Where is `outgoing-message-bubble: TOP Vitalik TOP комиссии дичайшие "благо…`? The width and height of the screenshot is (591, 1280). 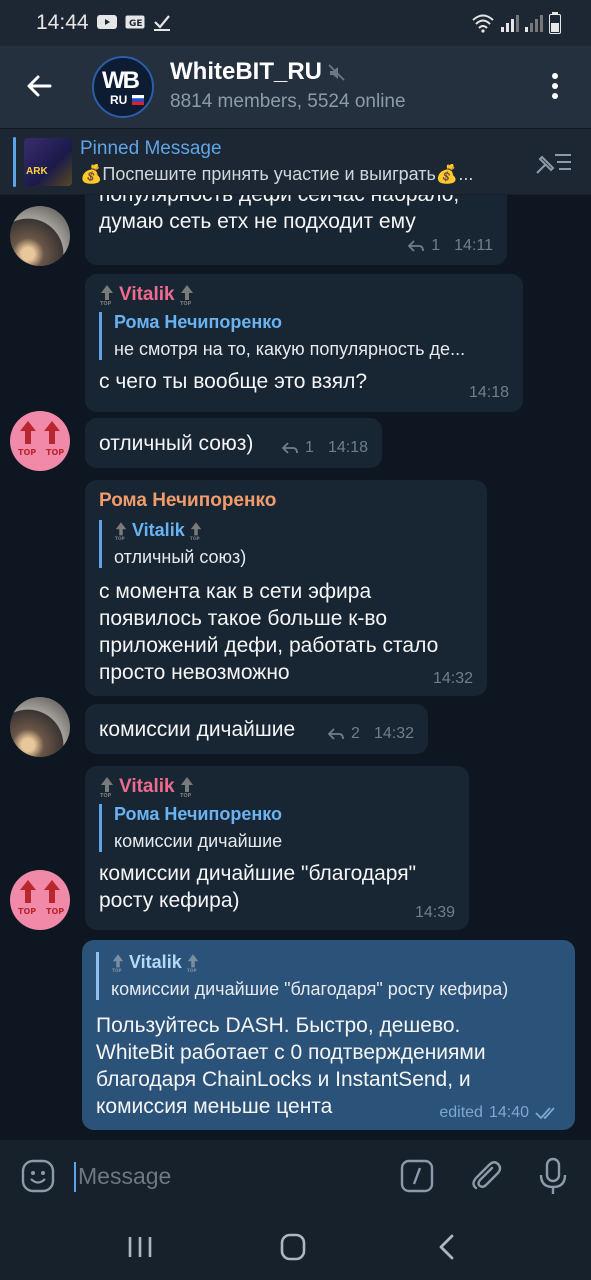 outgoing-message-bubble: TOP Vitalik TOP комиссии дичайшие "благо… is located at coordinates (328, 1035).